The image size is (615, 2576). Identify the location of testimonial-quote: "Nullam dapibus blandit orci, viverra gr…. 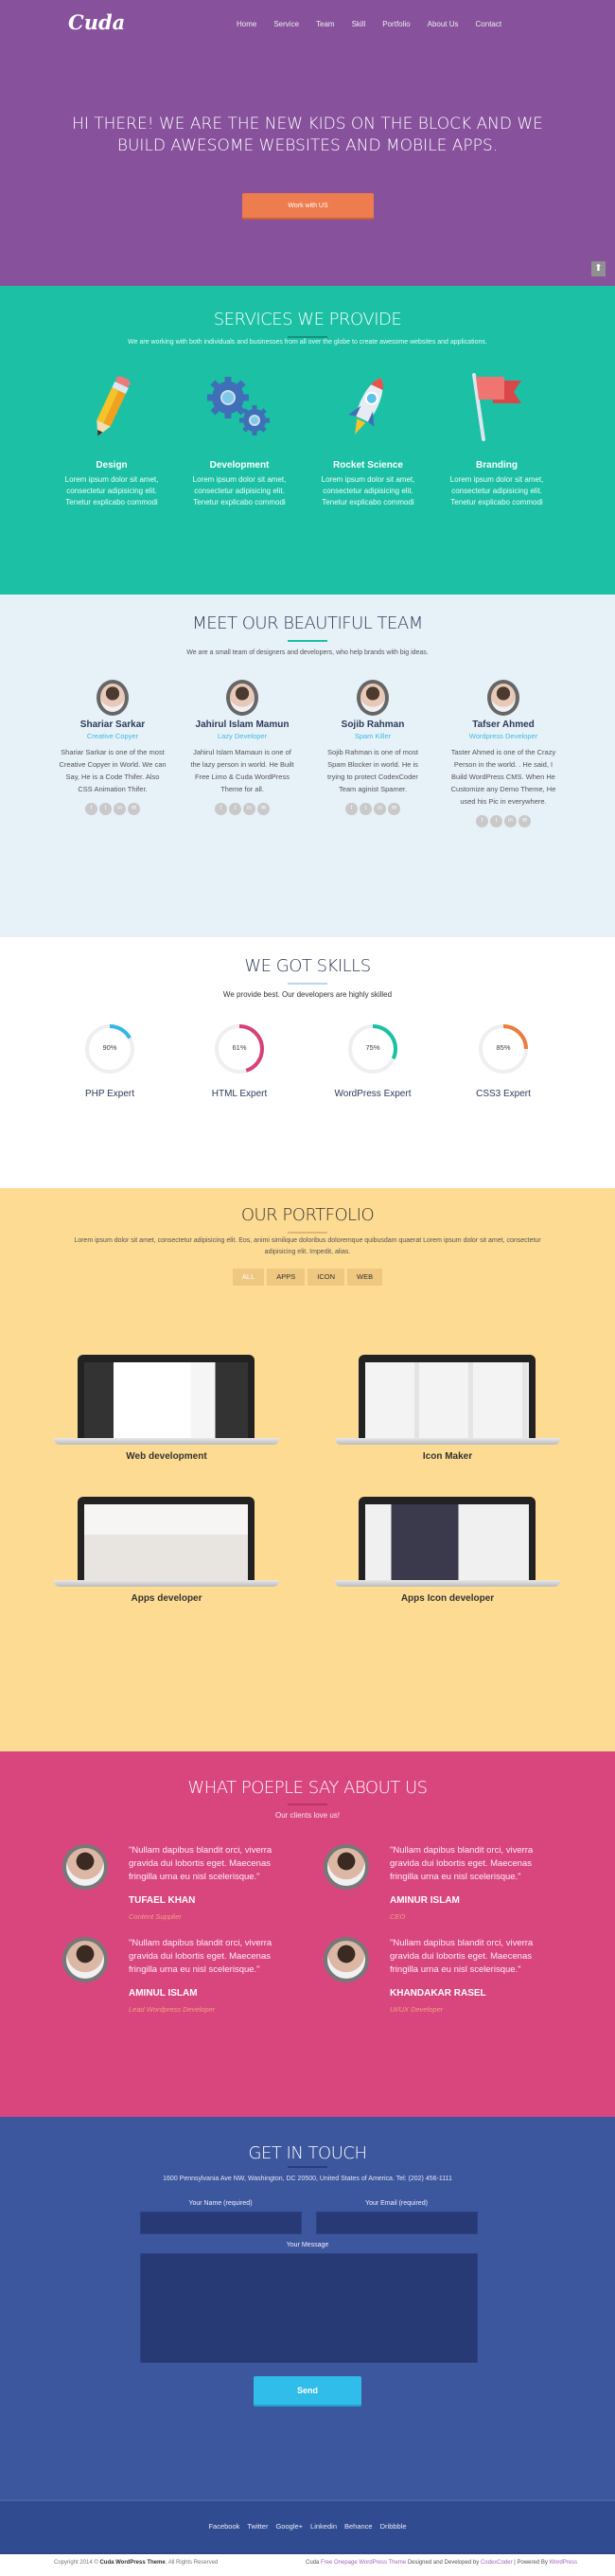
(200, 1864).